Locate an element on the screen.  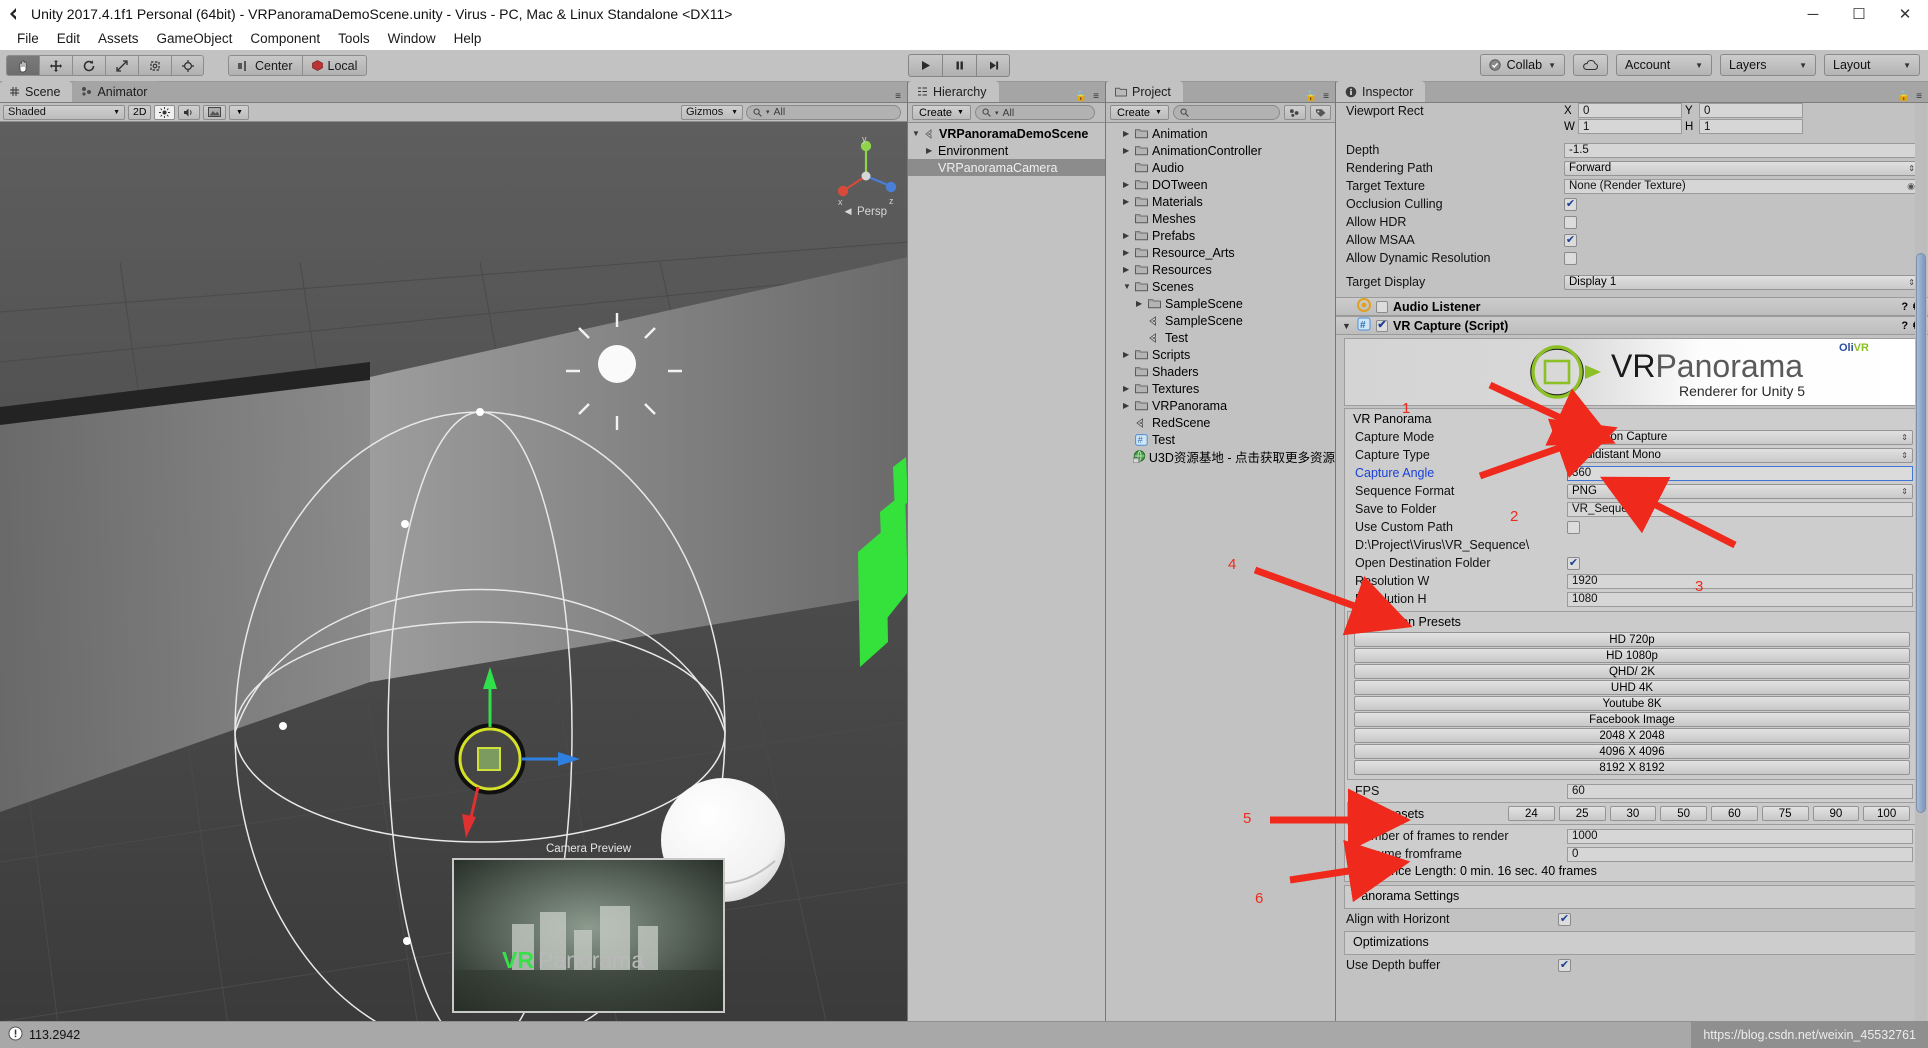
resolution-preset-button: 8192 X 8192 is located at coordinates (1632, 767).